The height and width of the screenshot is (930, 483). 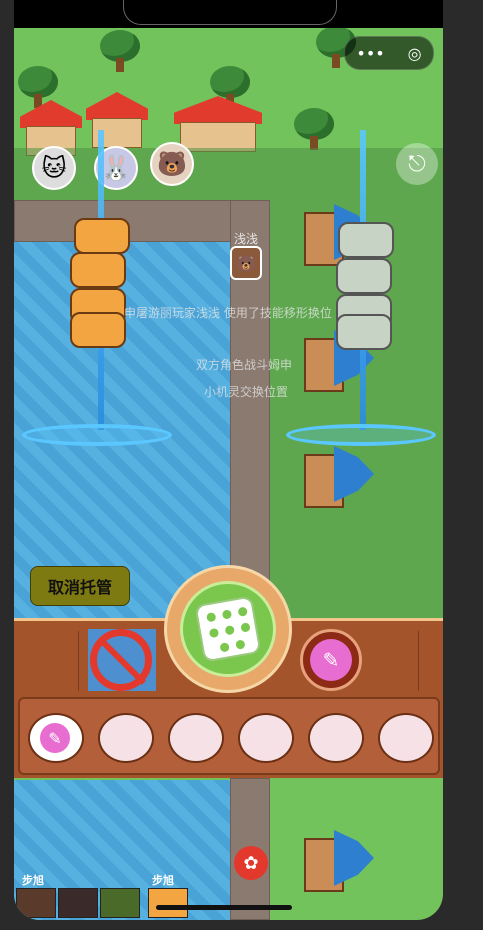 What do you see at coordinates (370, 53) in the screenshot?
I see `more-icon: •••` at bounding box center [370, 53].